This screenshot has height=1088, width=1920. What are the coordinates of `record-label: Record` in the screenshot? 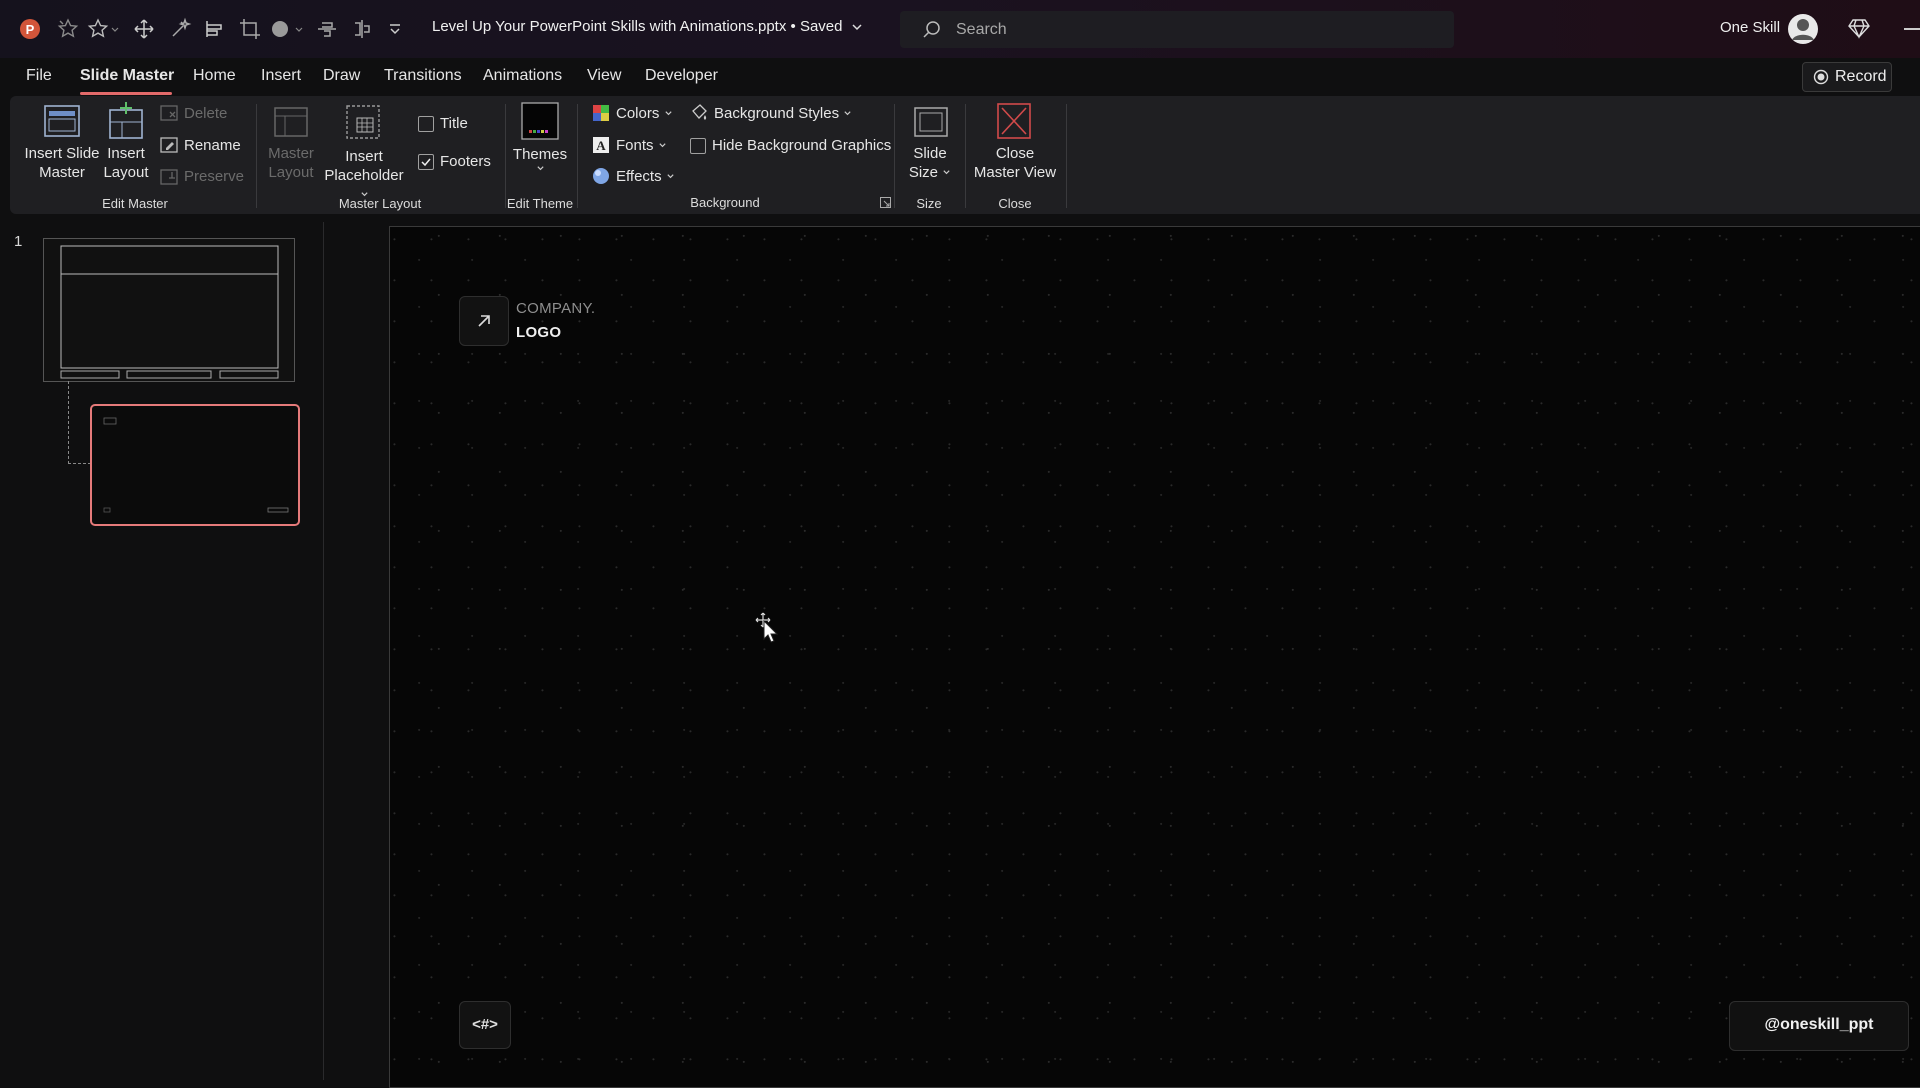 It's located at (1861, 76).